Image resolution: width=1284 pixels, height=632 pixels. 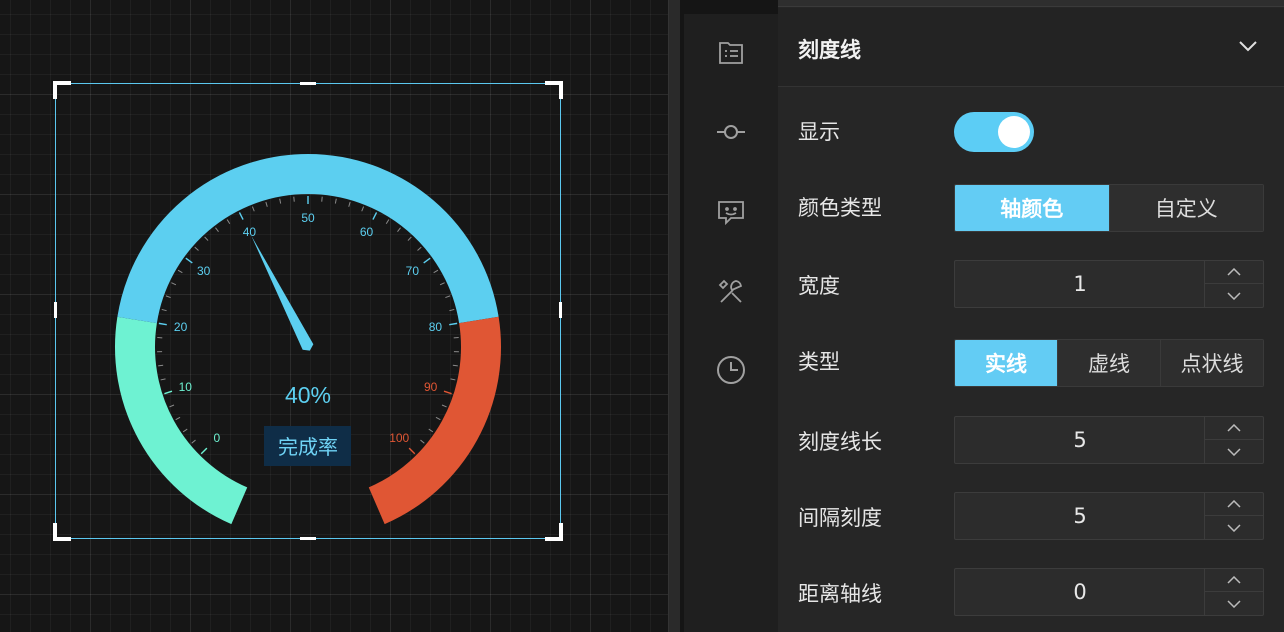 What do you see at coordinates (731, 132) in the screenshot?
I see `node-icon` at bounding box center [731, 132].